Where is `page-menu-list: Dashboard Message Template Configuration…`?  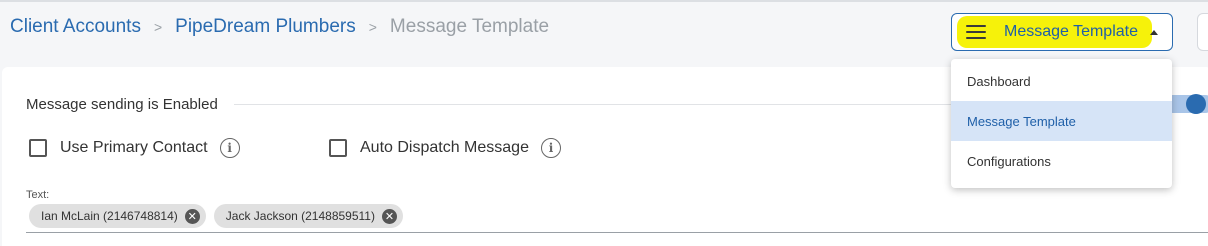
page-menu-list: Dashboard Message Template Configuration… is located at coordinates (1061, 123).